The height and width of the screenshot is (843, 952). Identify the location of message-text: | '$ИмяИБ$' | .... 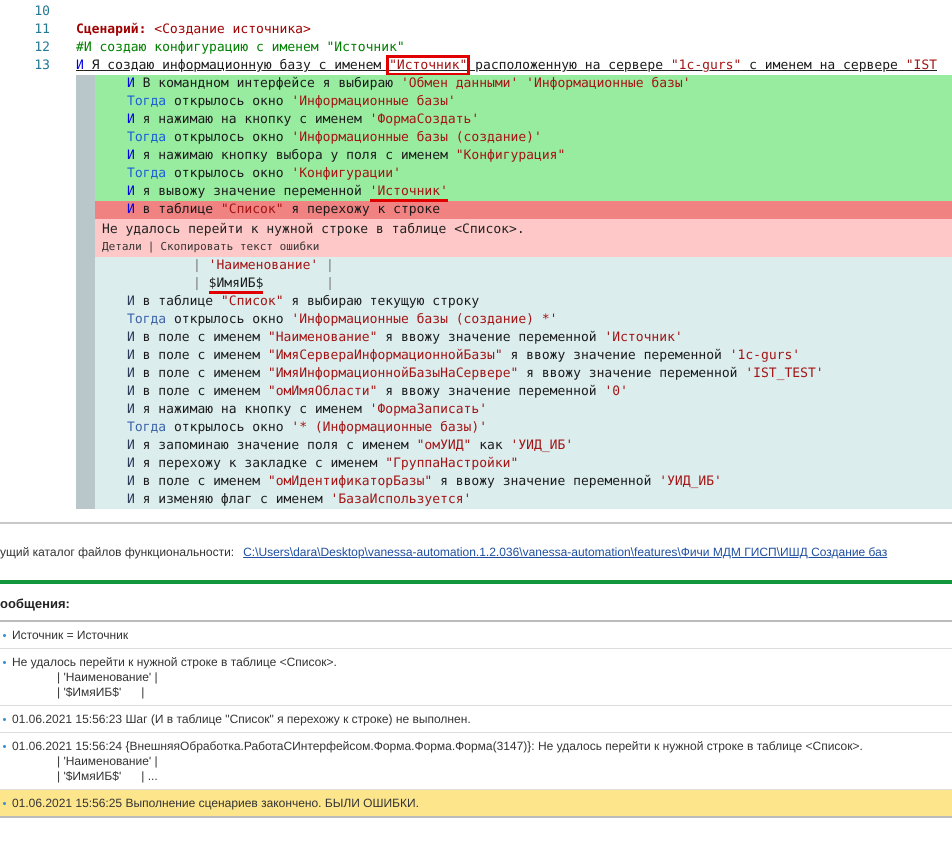
(107, 776).